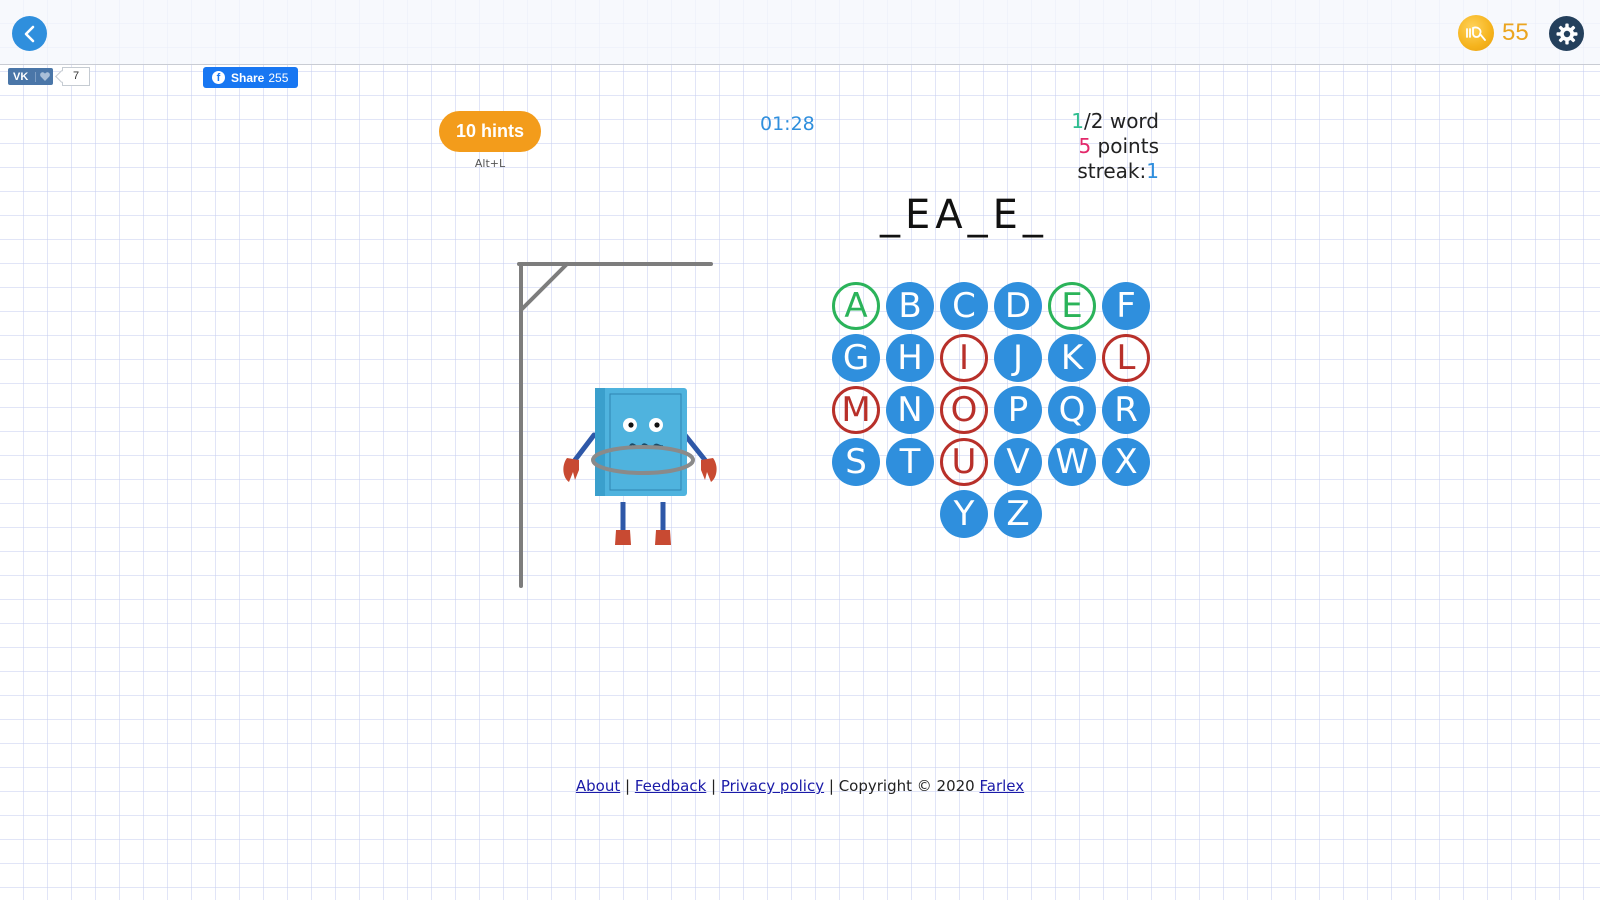  What do you see at coordinates (856, 306) in the screenshot?
I see `letter-key-a: A` at bounding box center [856, 306].